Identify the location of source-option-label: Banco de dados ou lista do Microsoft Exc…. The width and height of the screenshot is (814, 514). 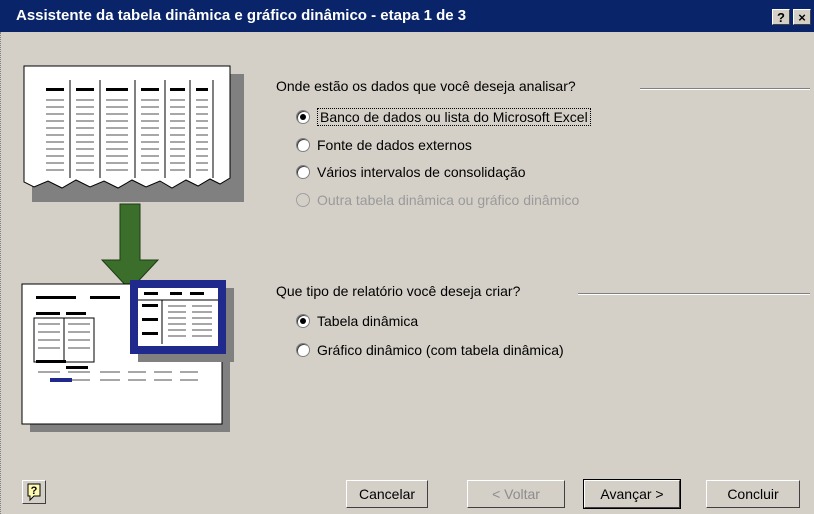
(454, 117).